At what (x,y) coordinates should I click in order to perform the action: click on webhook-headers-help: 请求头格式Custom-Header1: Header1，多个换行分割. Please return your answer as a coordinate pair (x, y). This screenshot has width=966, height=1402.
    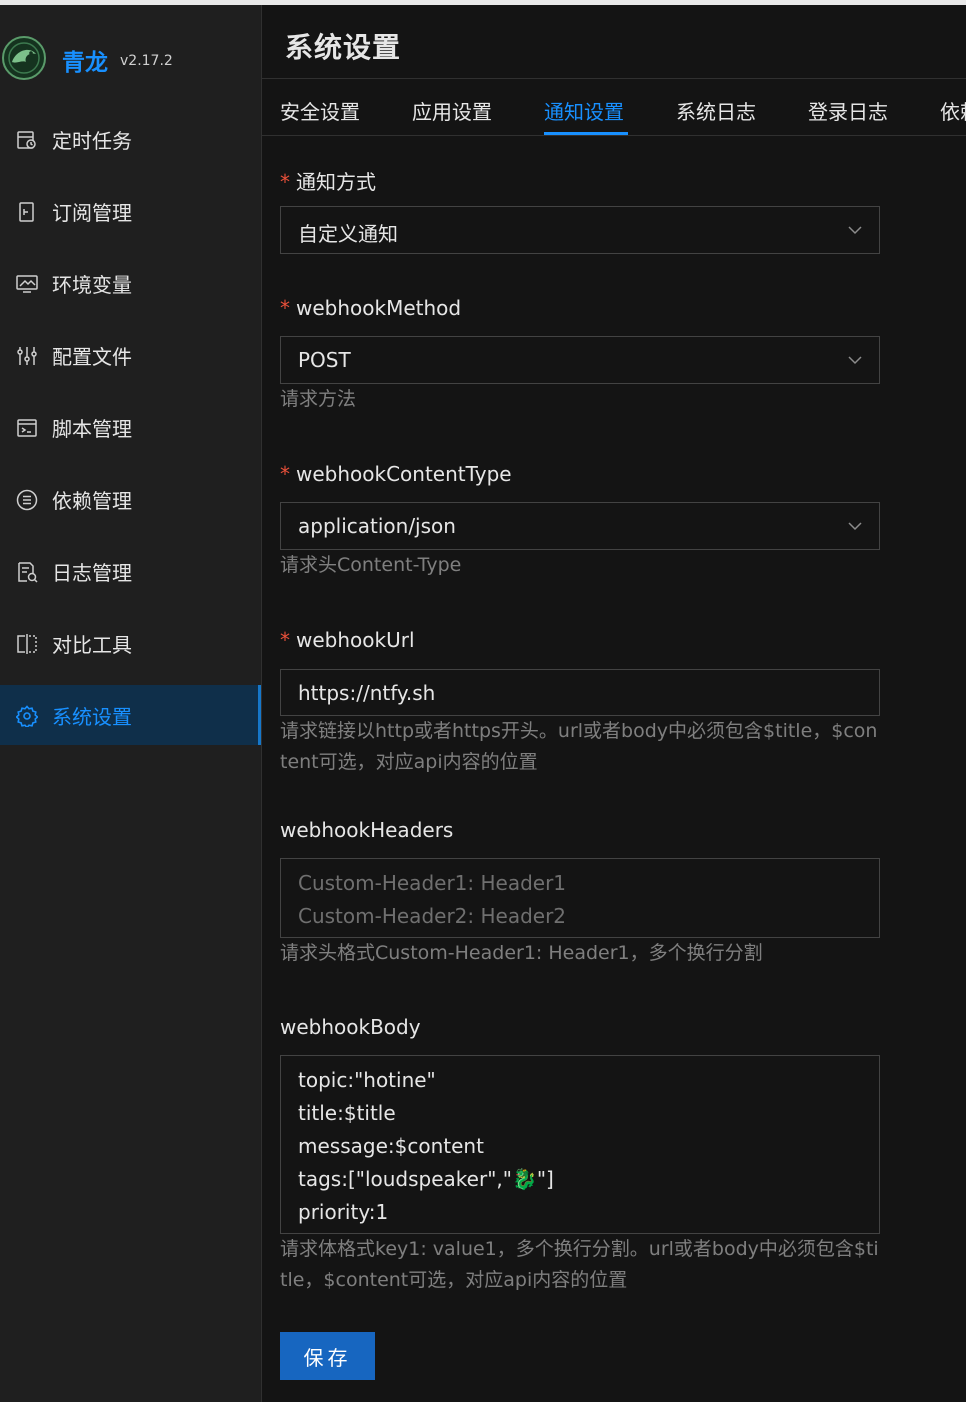
    Looking at the image, I should click on (521, 953).